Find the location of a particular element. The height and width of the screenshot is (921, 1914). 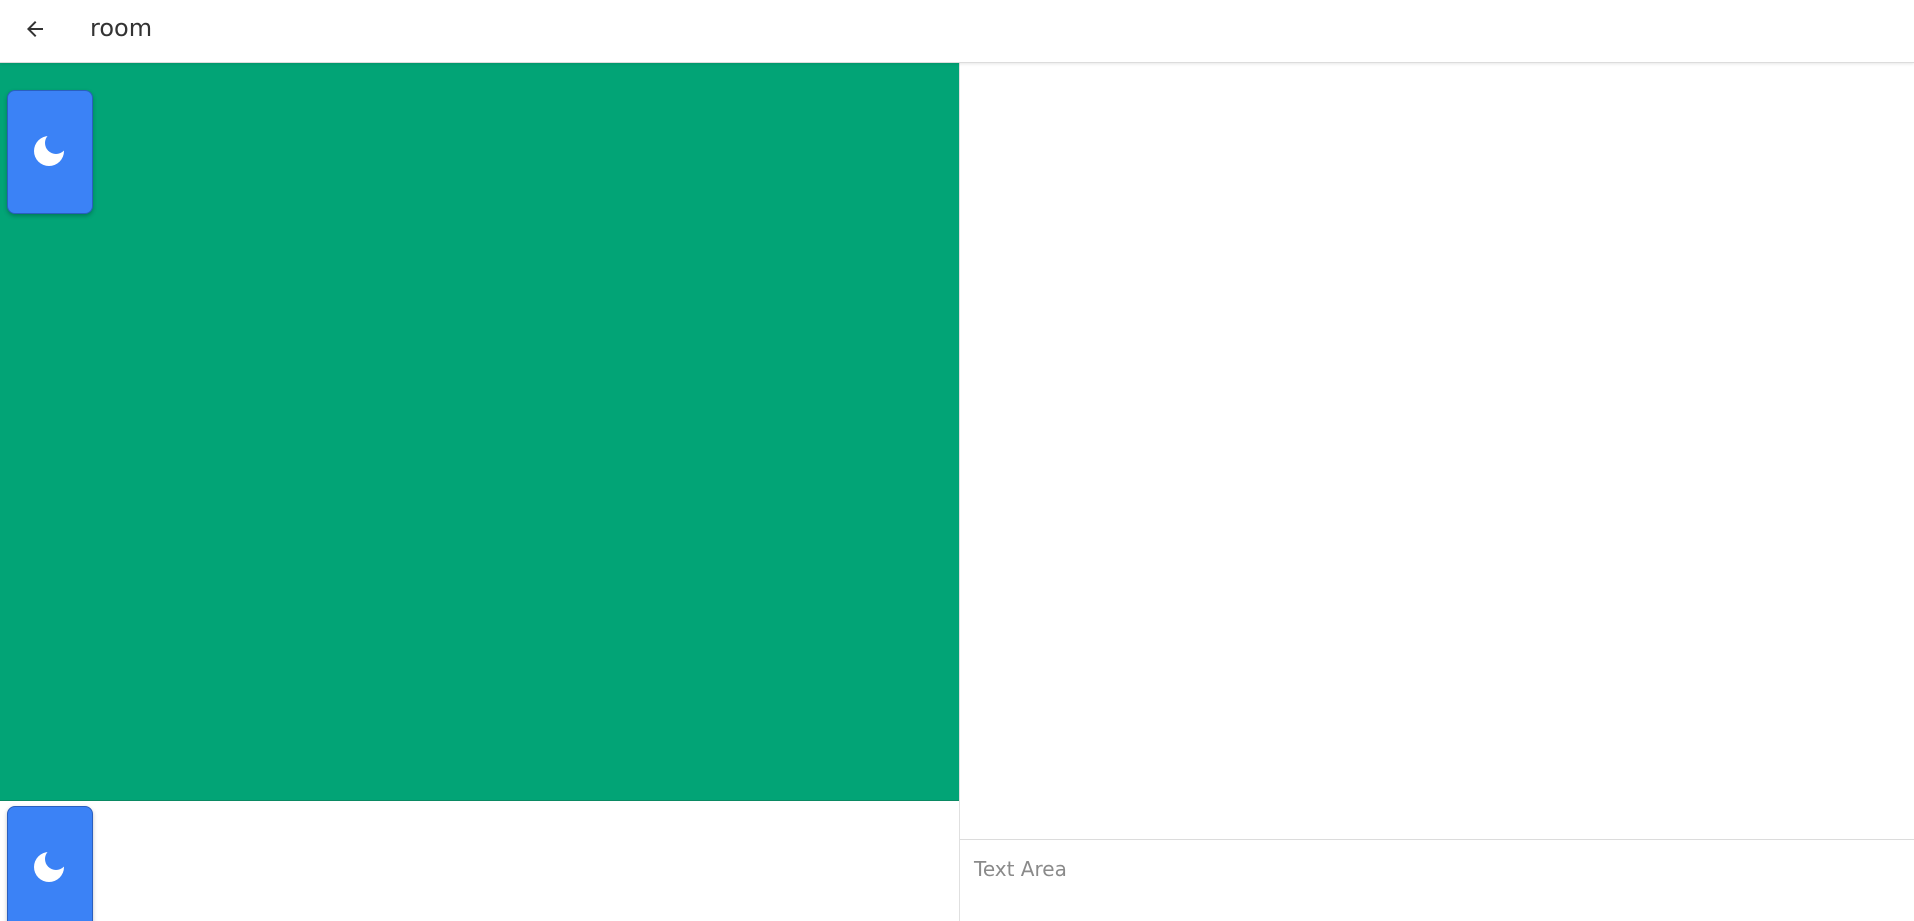

back-button is located at coordinates (35, 31).